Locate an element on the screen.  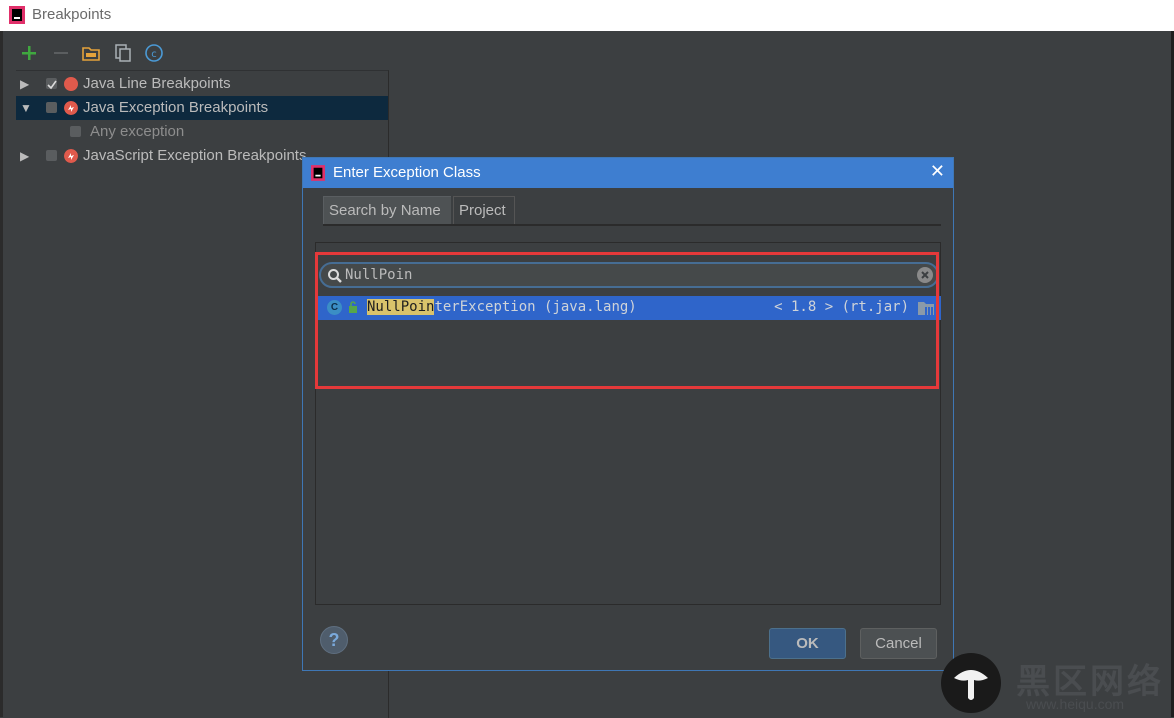
dialog-titlebar: Enter Exception Class ✕ is located at coordinates (628, 173).